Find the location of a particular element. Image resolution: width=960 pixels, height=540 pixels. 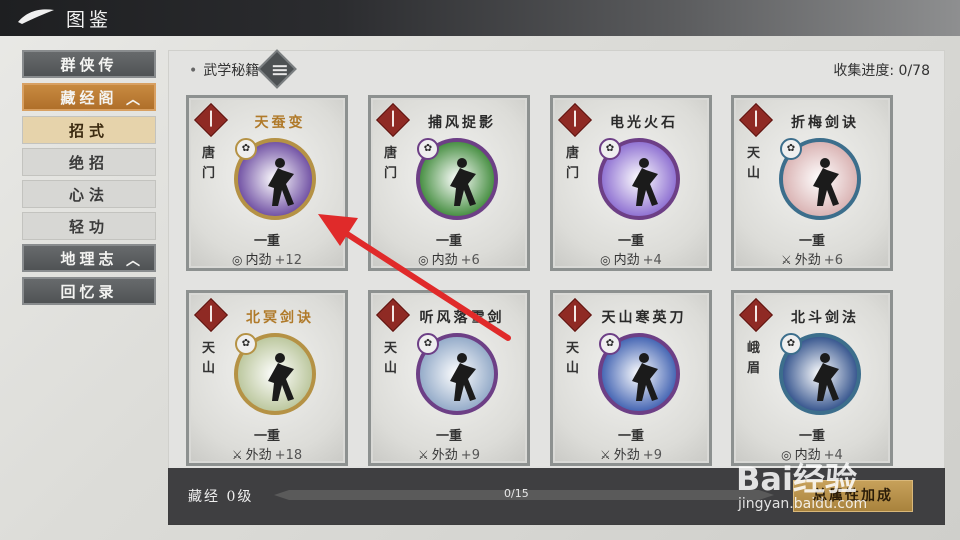

card-name: 北斗剑法 is located at coordinates (825, 318).